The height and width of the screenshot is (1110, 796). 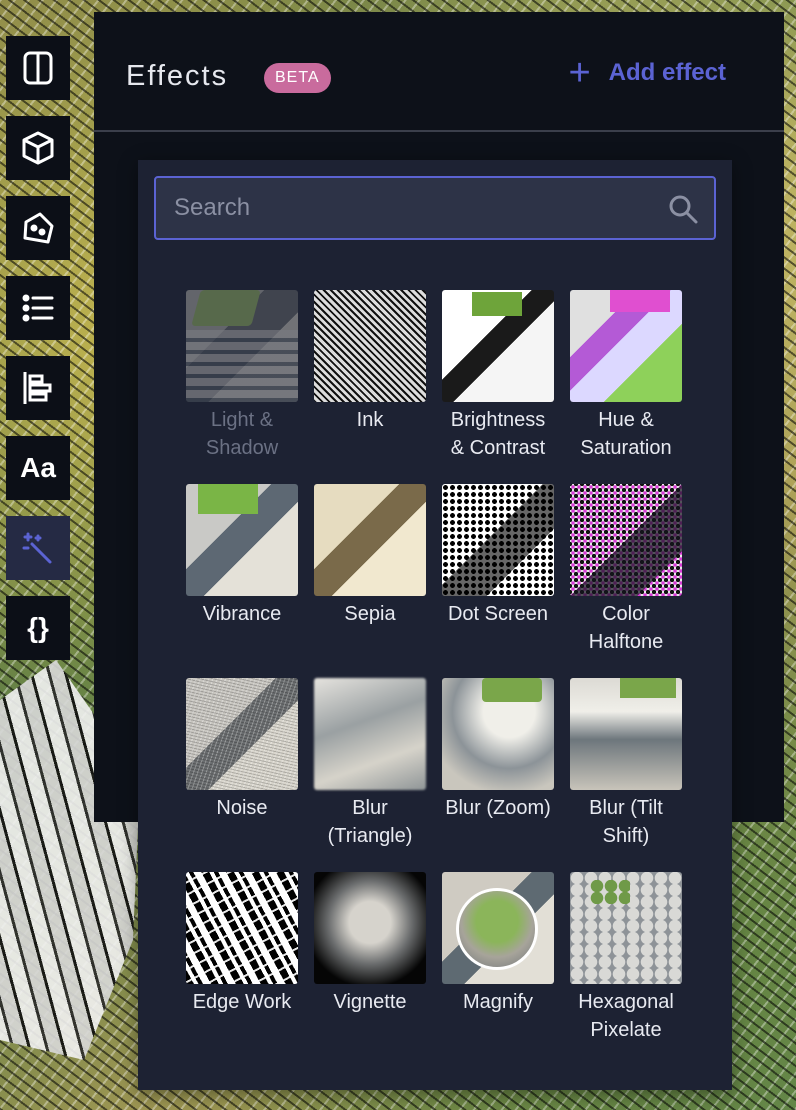 I want to click on add-effect-label: Add effect, so click(x=667, y=72).